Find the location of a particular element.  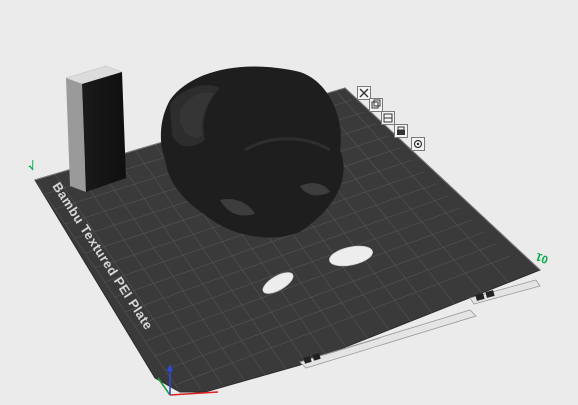

plate-number-marker: 01 is located at coordinates (542, 257).